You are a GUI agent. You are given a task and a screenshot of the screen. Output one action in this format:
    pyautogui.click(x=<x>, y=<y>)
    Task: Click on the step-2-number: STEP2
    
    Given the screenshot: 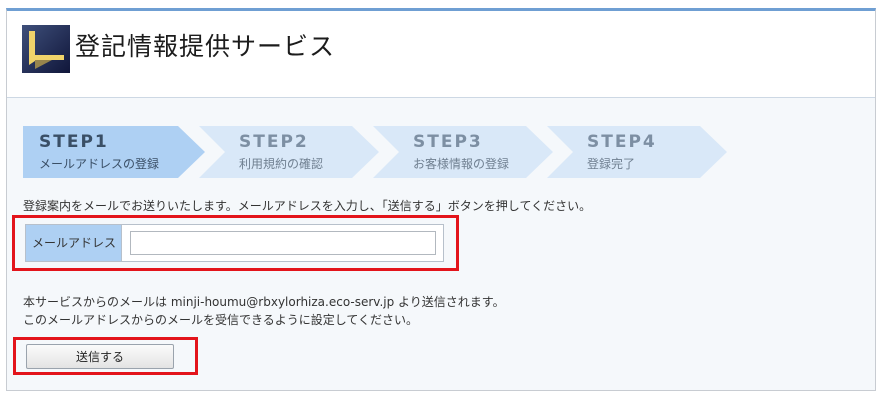 What is the action you would take?
    pyautogui.click(x=274, y=142)
    